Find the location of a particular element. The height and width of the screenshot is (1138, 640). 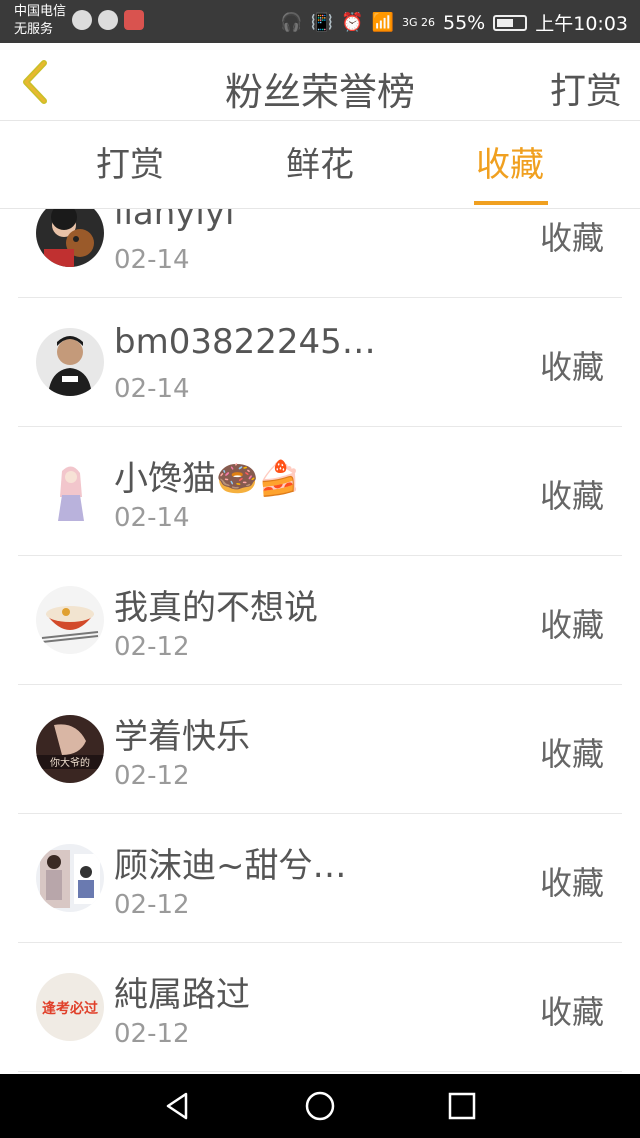

notification-icons is located at coordinates (108, 20).